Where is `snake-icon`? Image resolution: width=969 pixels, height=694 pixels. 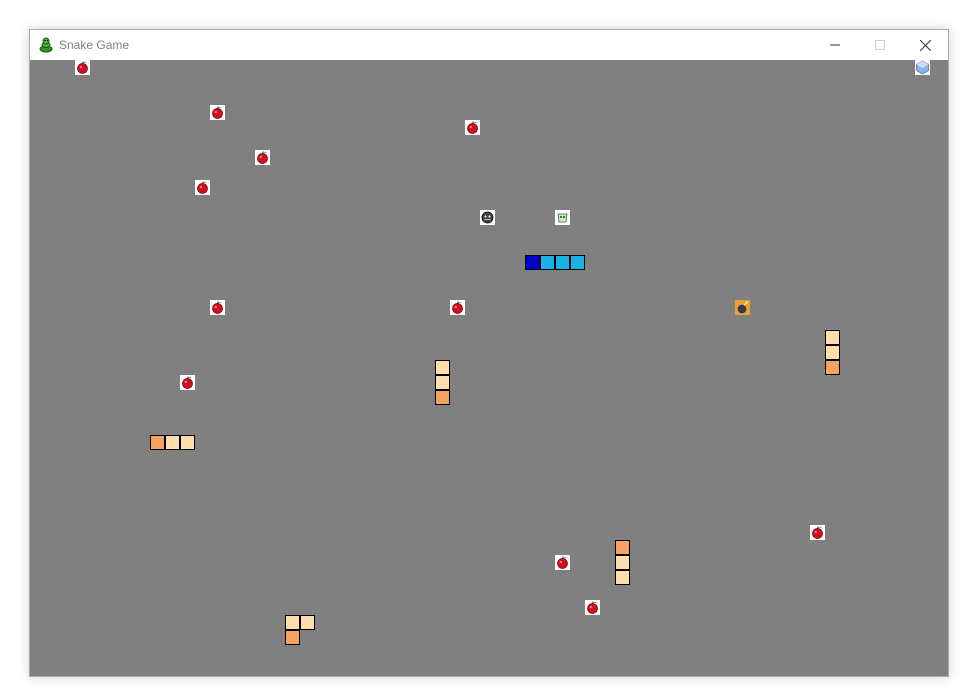 snake-icon is located at coordinates (46, 45).